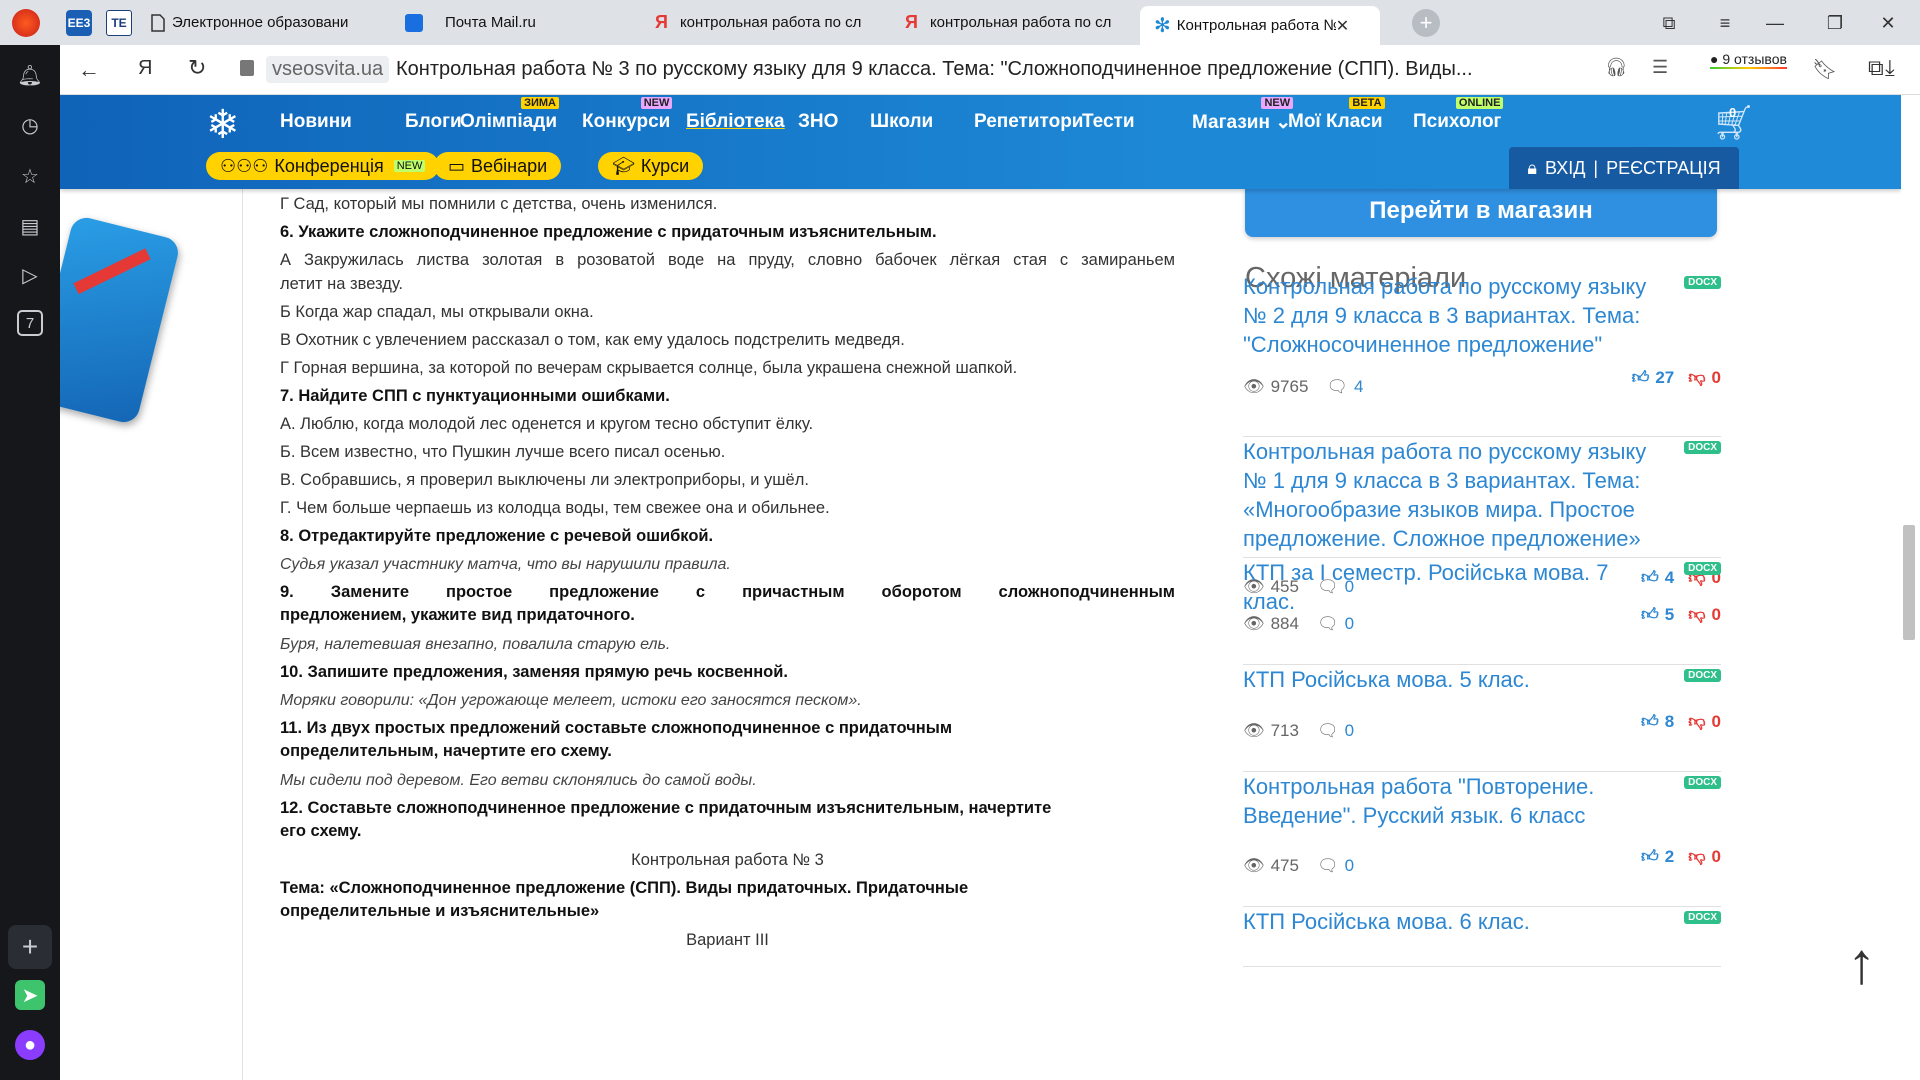  I want to click on menu-icon: ≡, so click(1725, 23).